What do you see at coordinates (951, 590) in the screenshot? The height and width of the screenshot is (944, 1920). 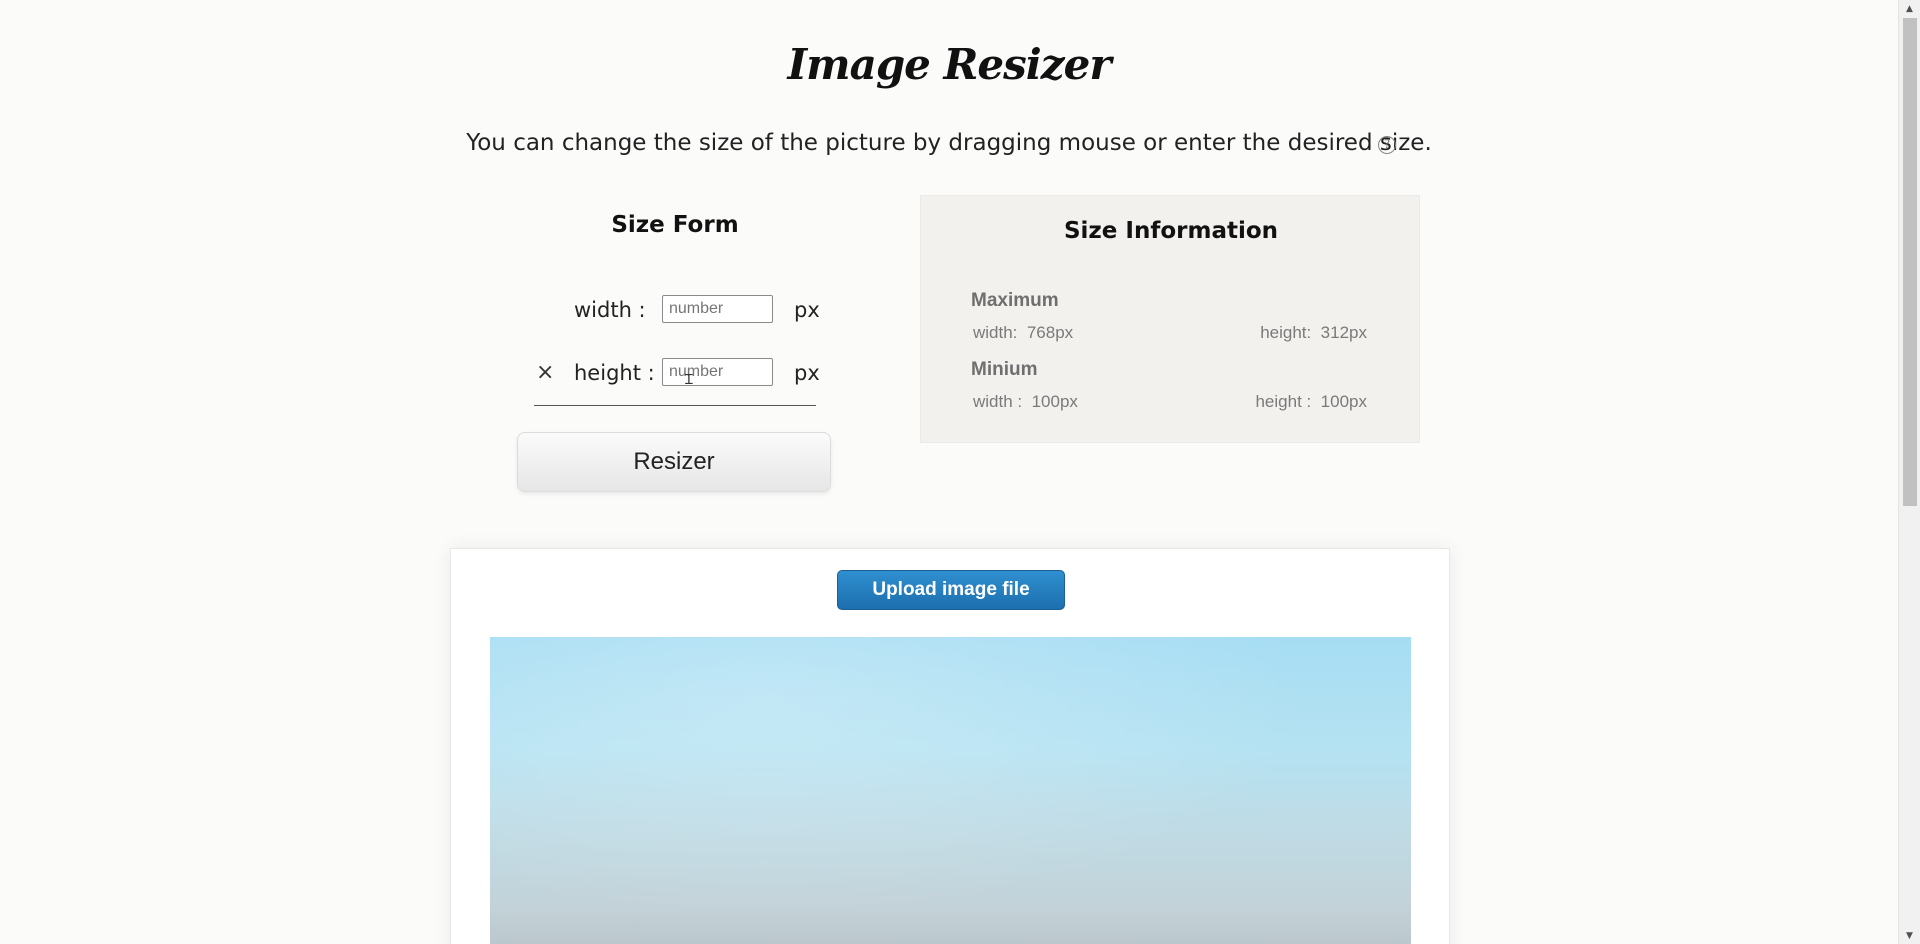 I see `upload-image-button: Upload image file` at bounding box center [951, 590].